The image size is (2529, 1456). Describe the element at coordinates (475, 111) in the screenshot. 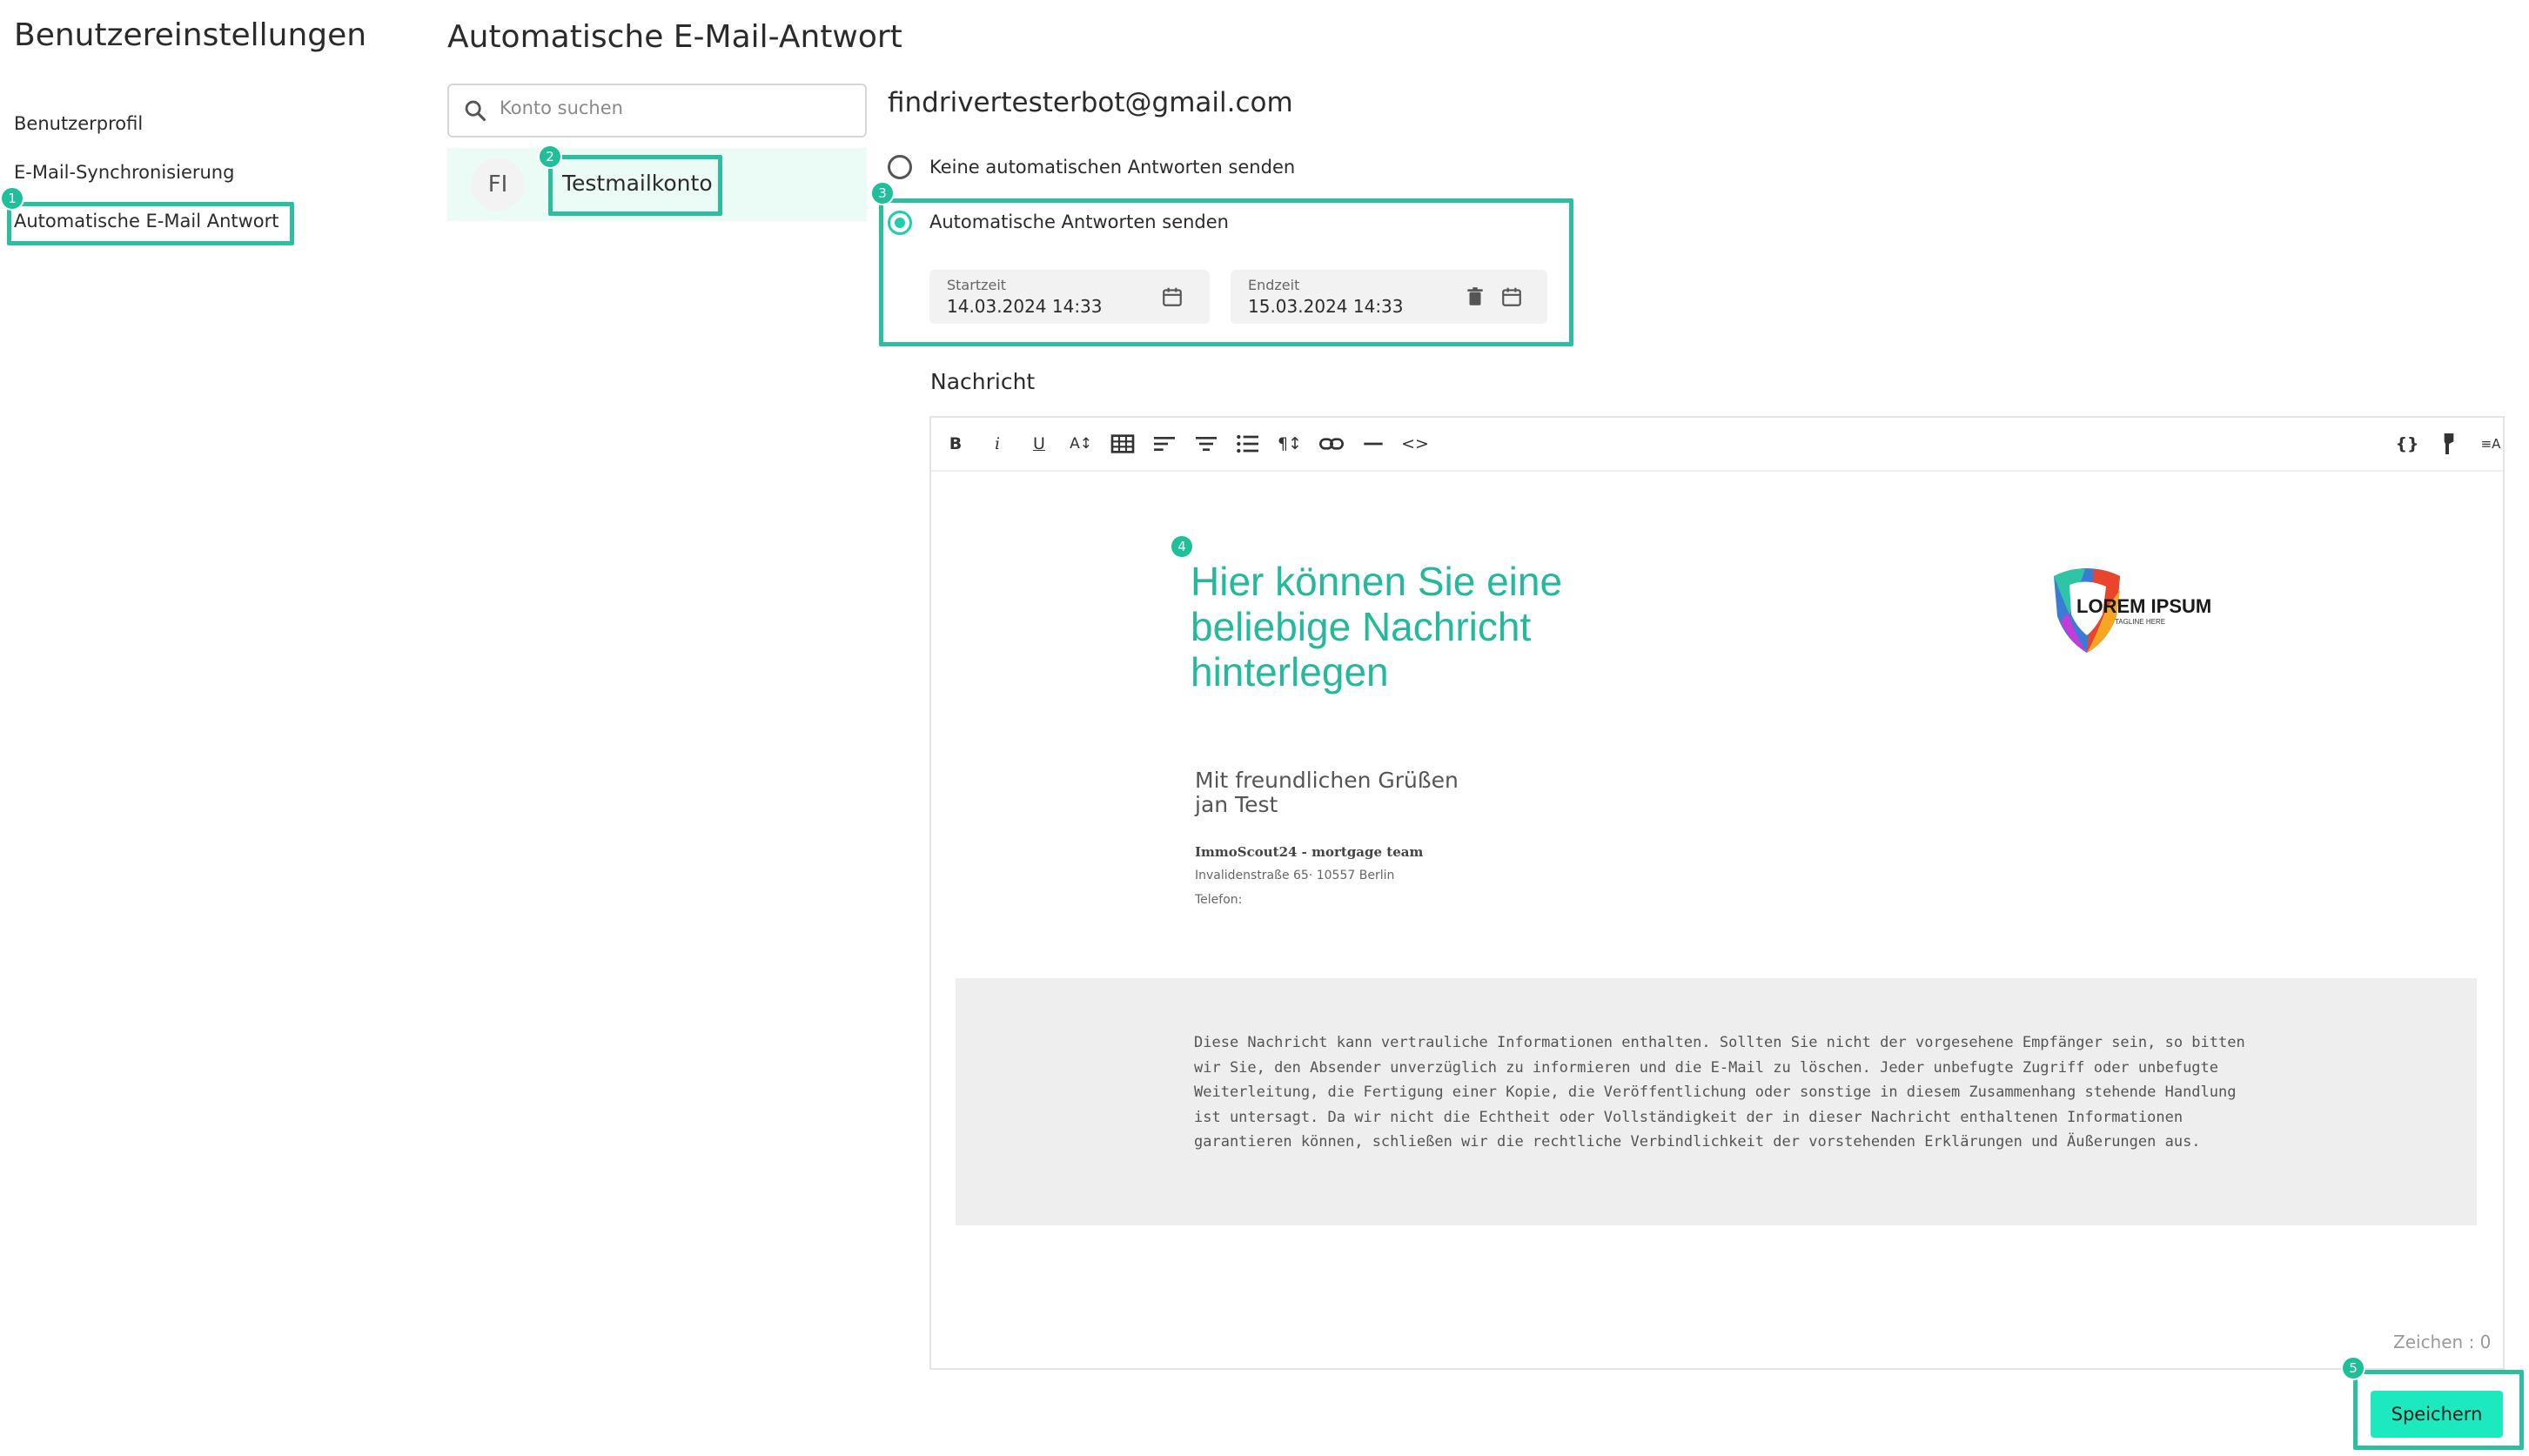

I see `search-icon` at that location.